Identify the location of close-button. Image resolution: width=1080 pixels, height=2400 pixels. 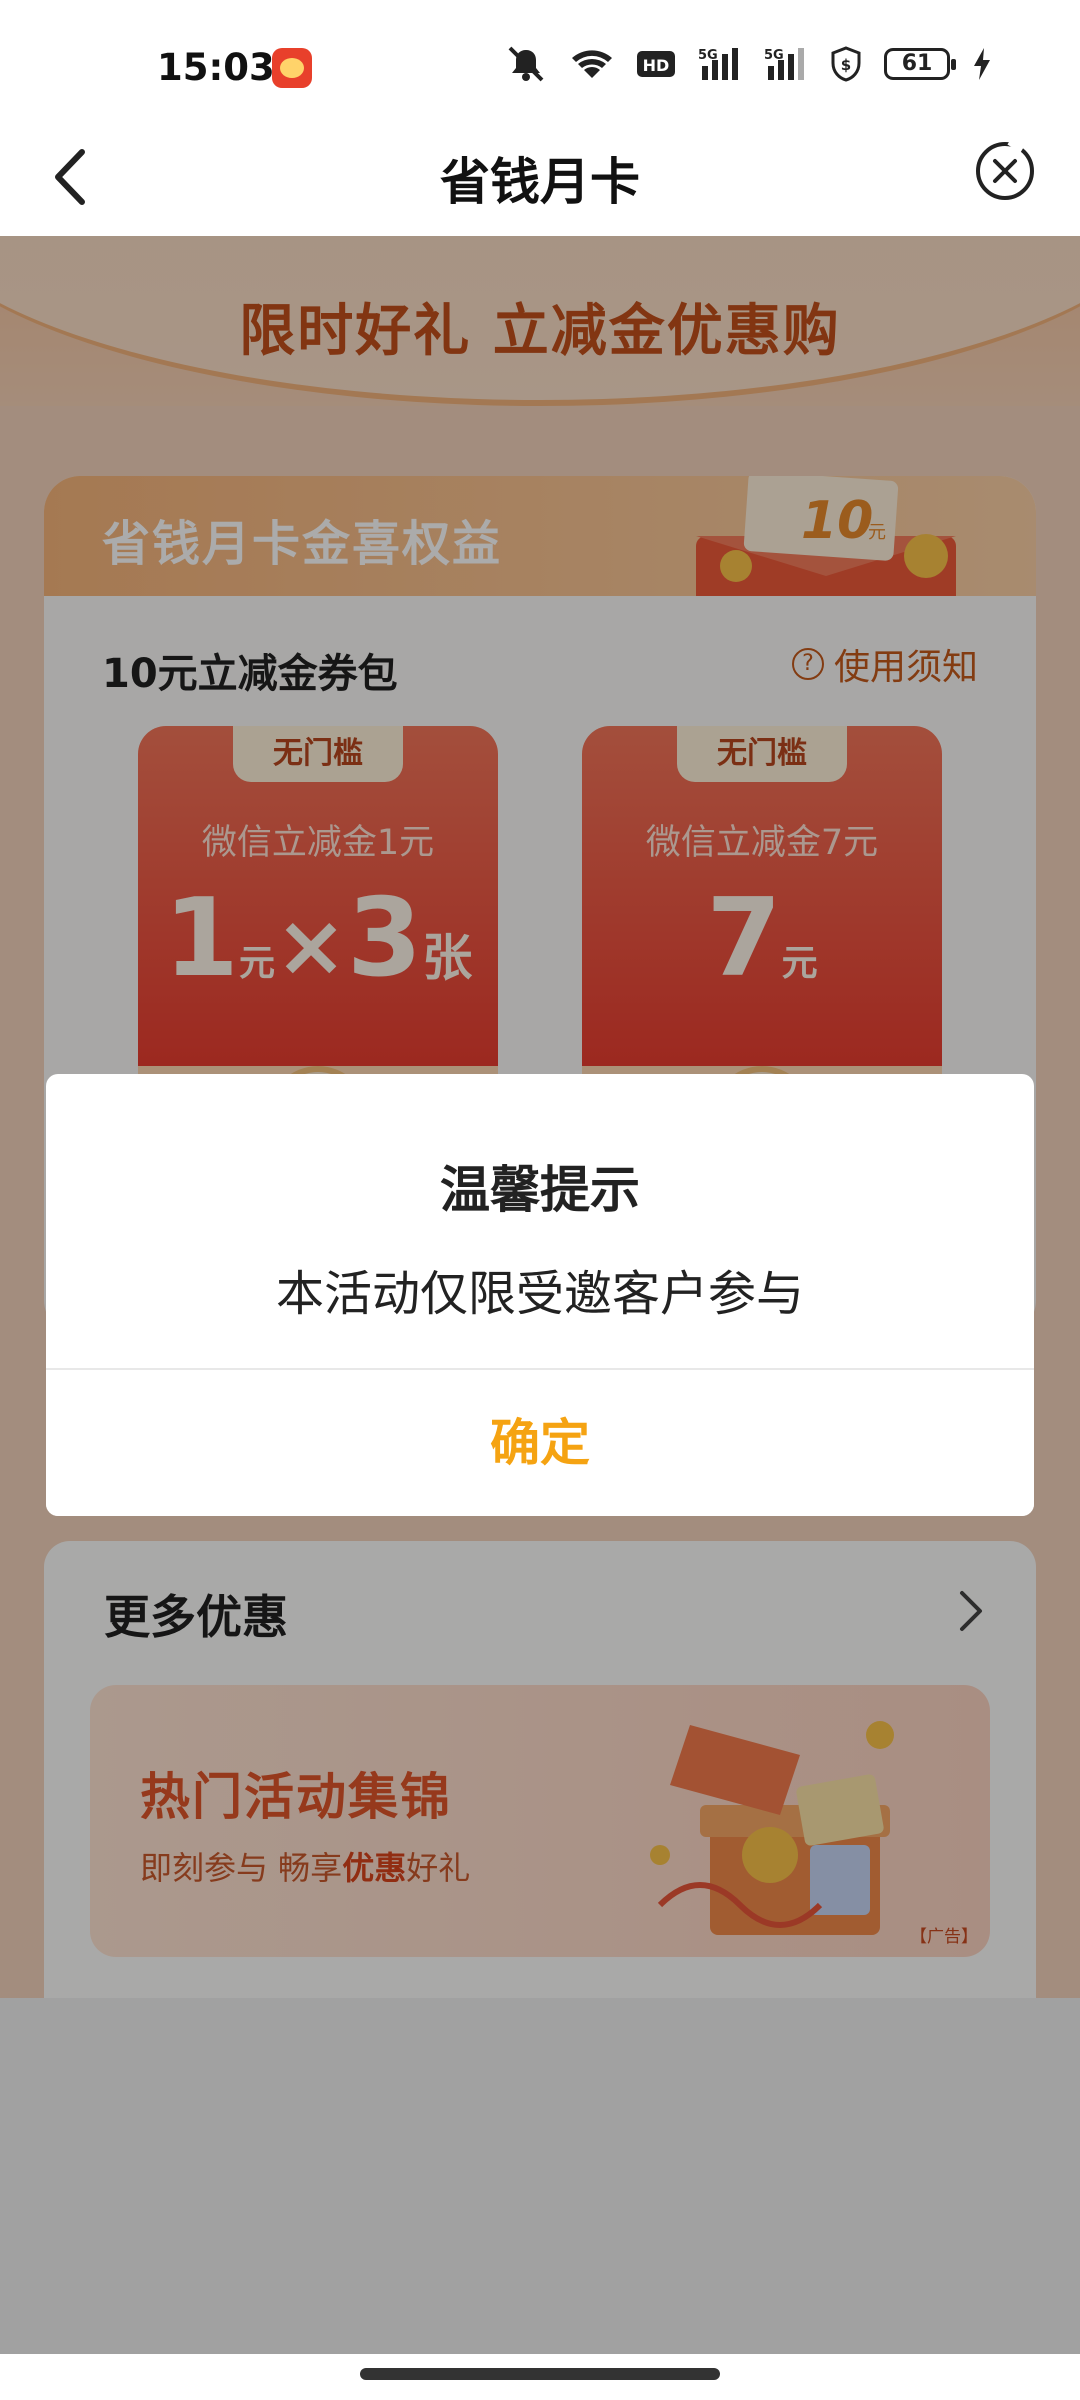
(1005, 170).